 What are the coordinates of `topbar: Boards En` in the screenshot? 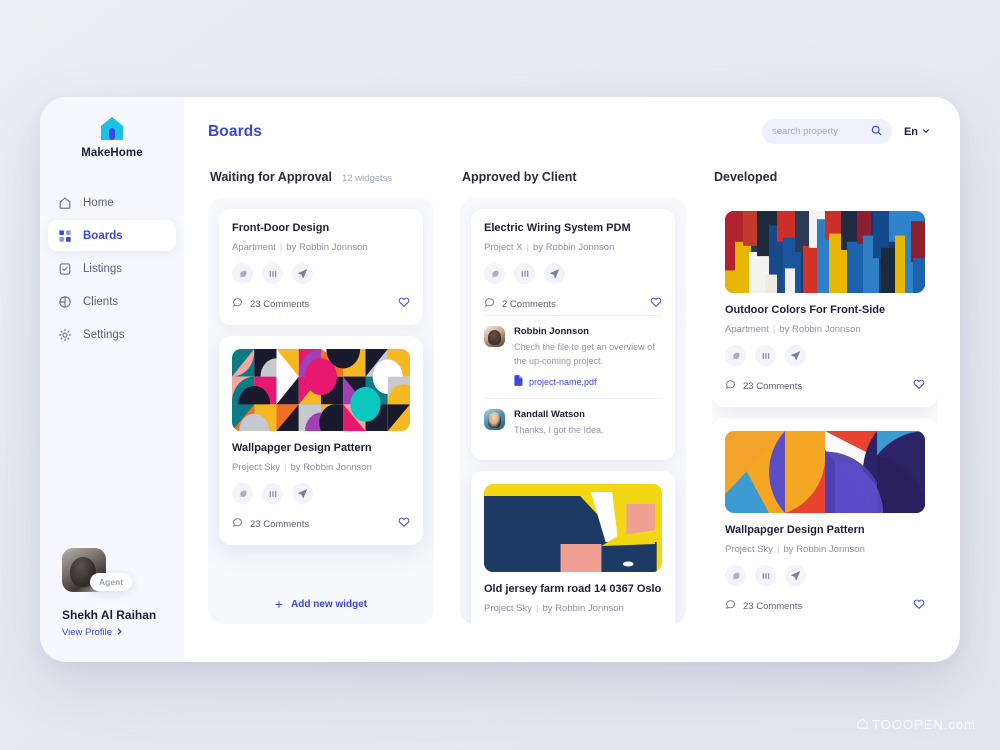 It's located at (584, 131).